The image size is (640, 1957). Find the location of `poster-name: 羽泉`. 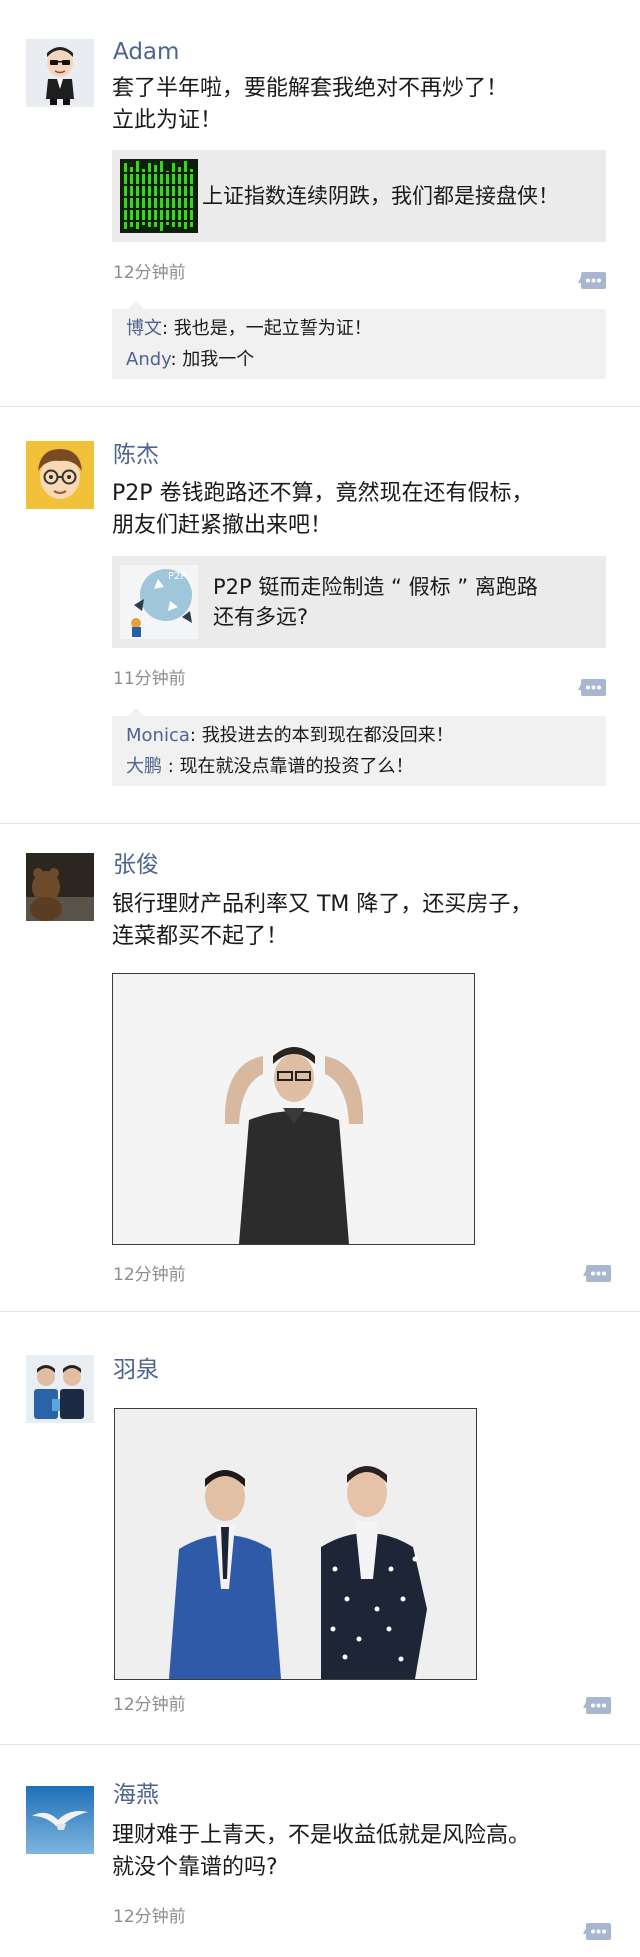

poster-name: 羽泉 is located at coordinates (136, 1370).